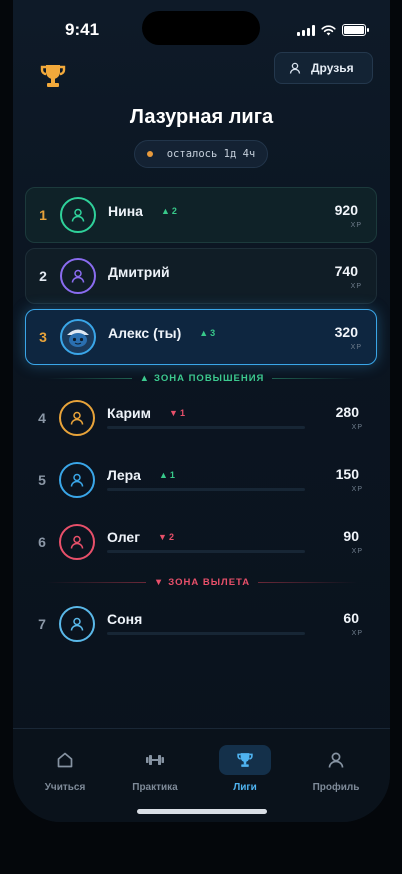 This screenshot has width=402, height=874. I want to click on leaderboard-row: 2 Дмитрий 740 XP, so click(201, 276).